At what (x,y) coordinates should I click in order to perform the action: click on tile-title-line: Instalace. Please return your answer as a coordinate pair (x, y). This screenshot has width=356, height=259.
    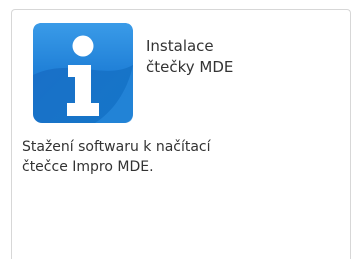
    Looking at the image, I should click on (180, 46).